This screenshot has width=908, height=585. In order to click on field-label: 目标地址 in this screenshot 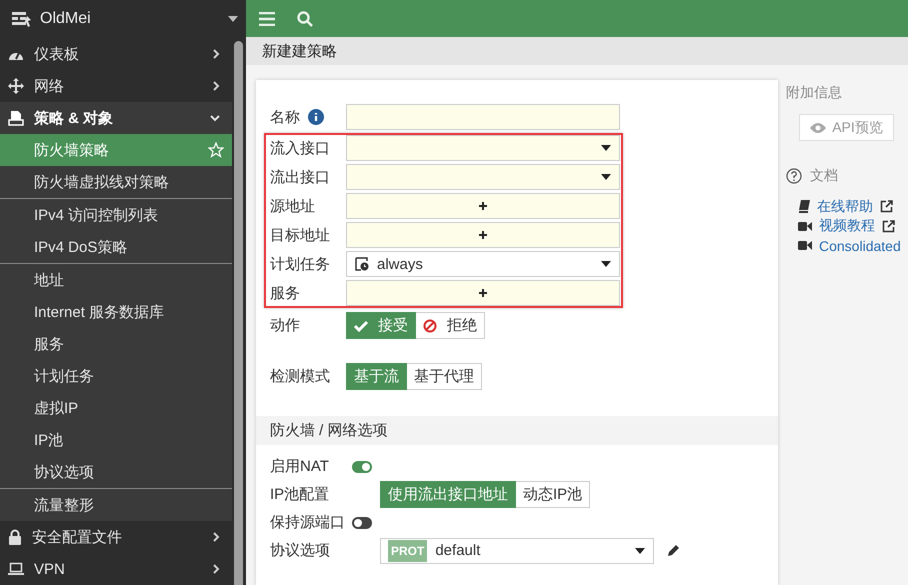, I will do `click(300, 235)`.